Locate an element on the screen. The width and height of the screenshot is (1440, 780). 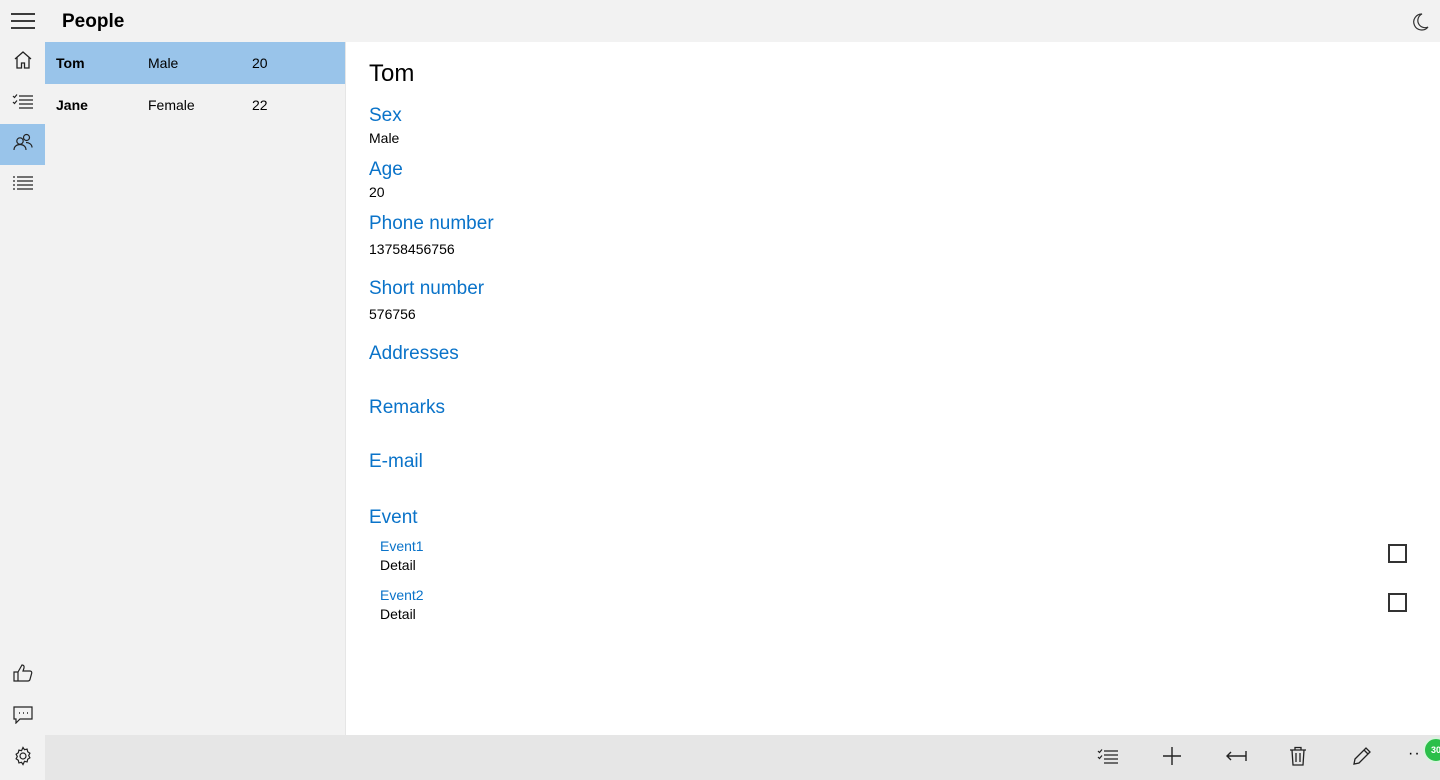
back-icon is located at coordinates (1236, 758).